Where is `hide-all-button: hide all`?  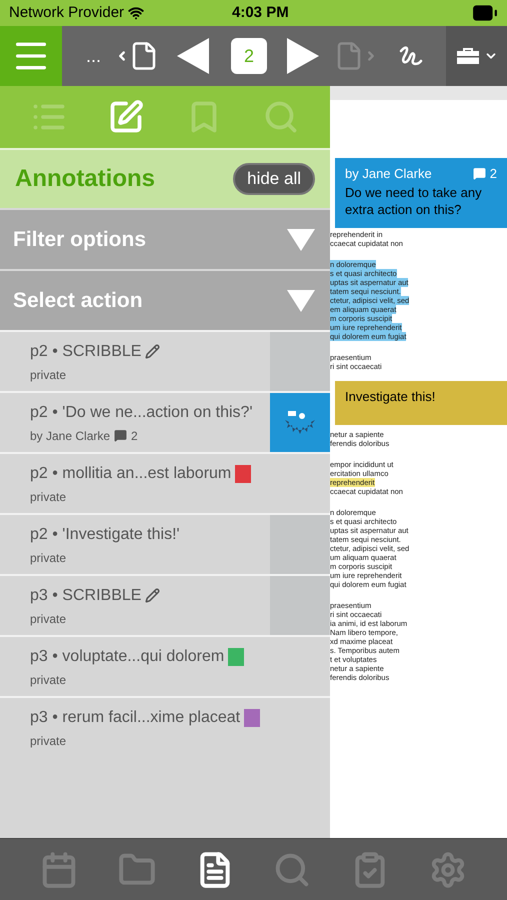 hide-all-button: hide all is located at coordinates (274, 179).